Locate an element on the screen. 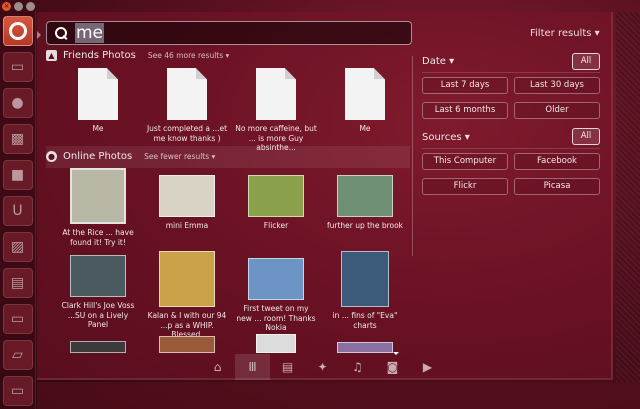  result-item: mini Emma is located at coordinates (187, 203).